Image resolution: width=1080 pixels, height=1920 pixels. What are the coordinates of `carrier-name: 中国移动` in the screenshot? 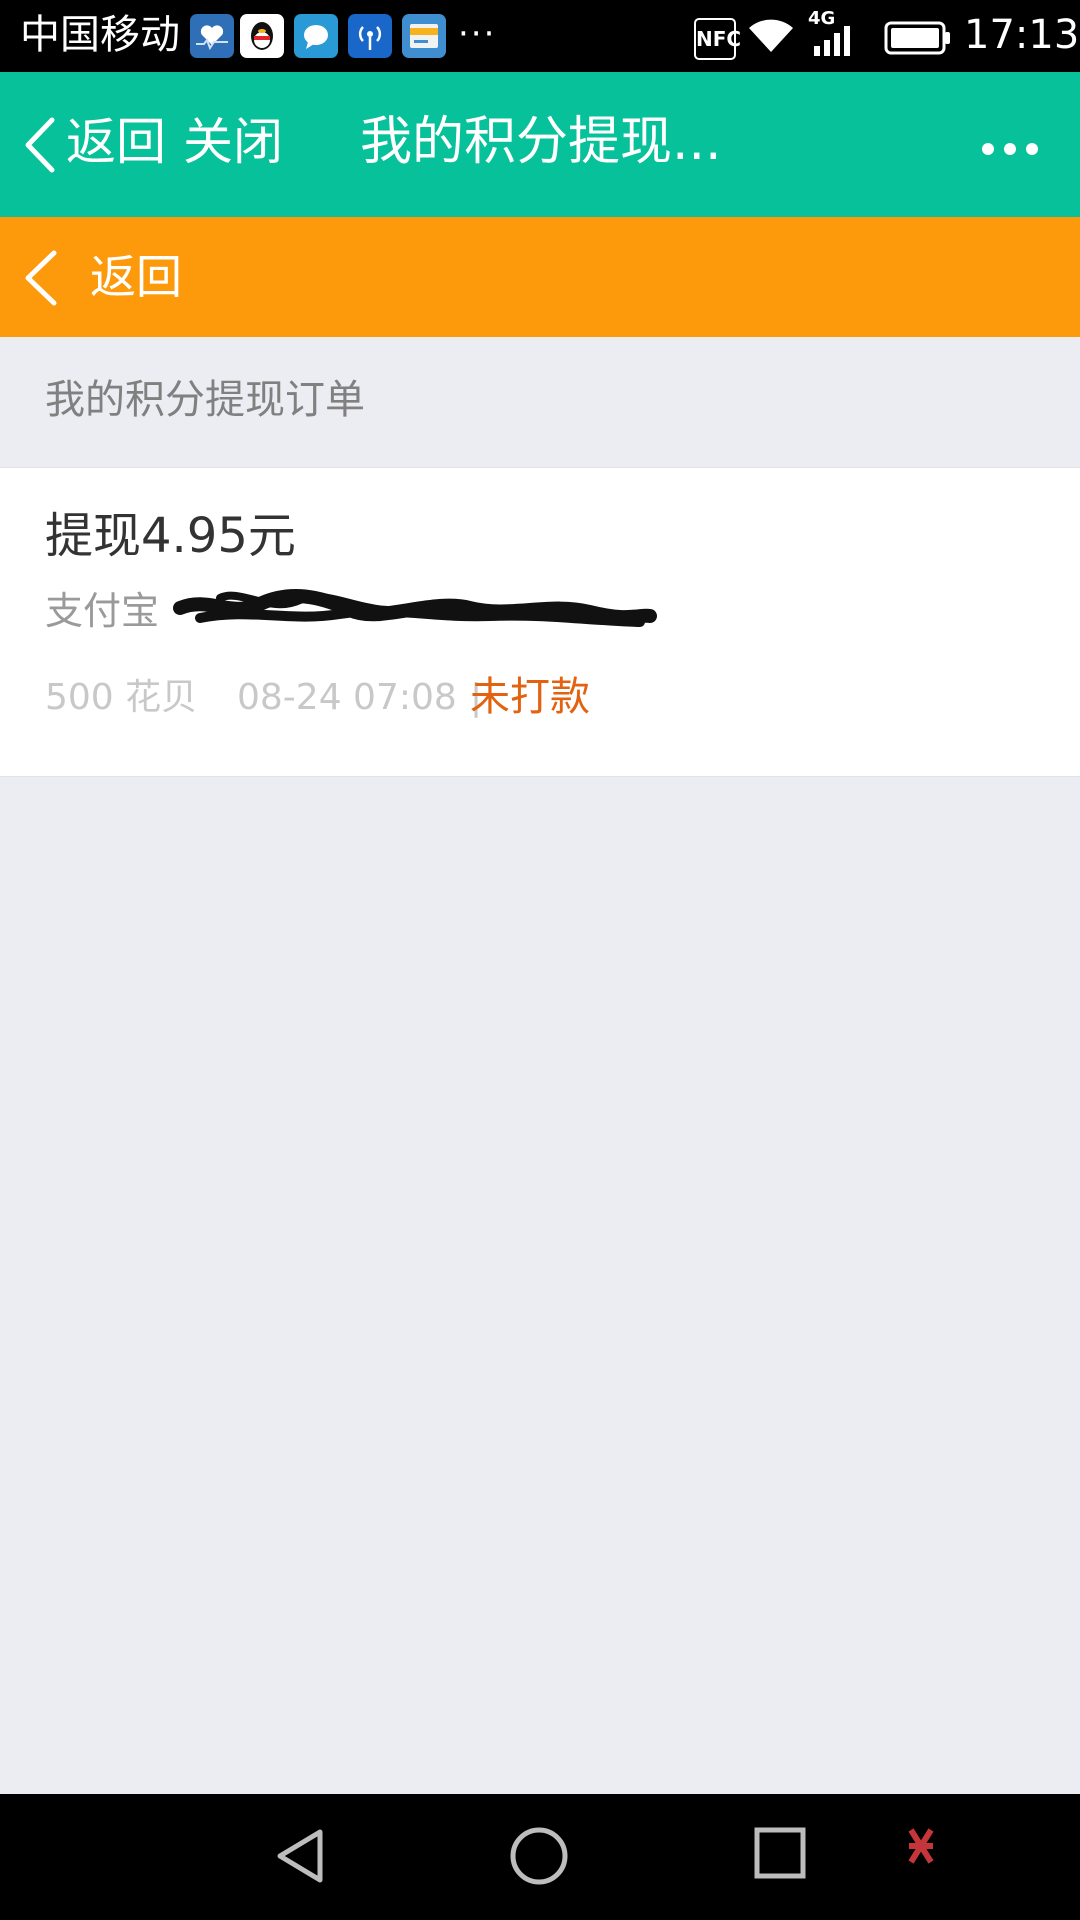 It's located at (100, 35).